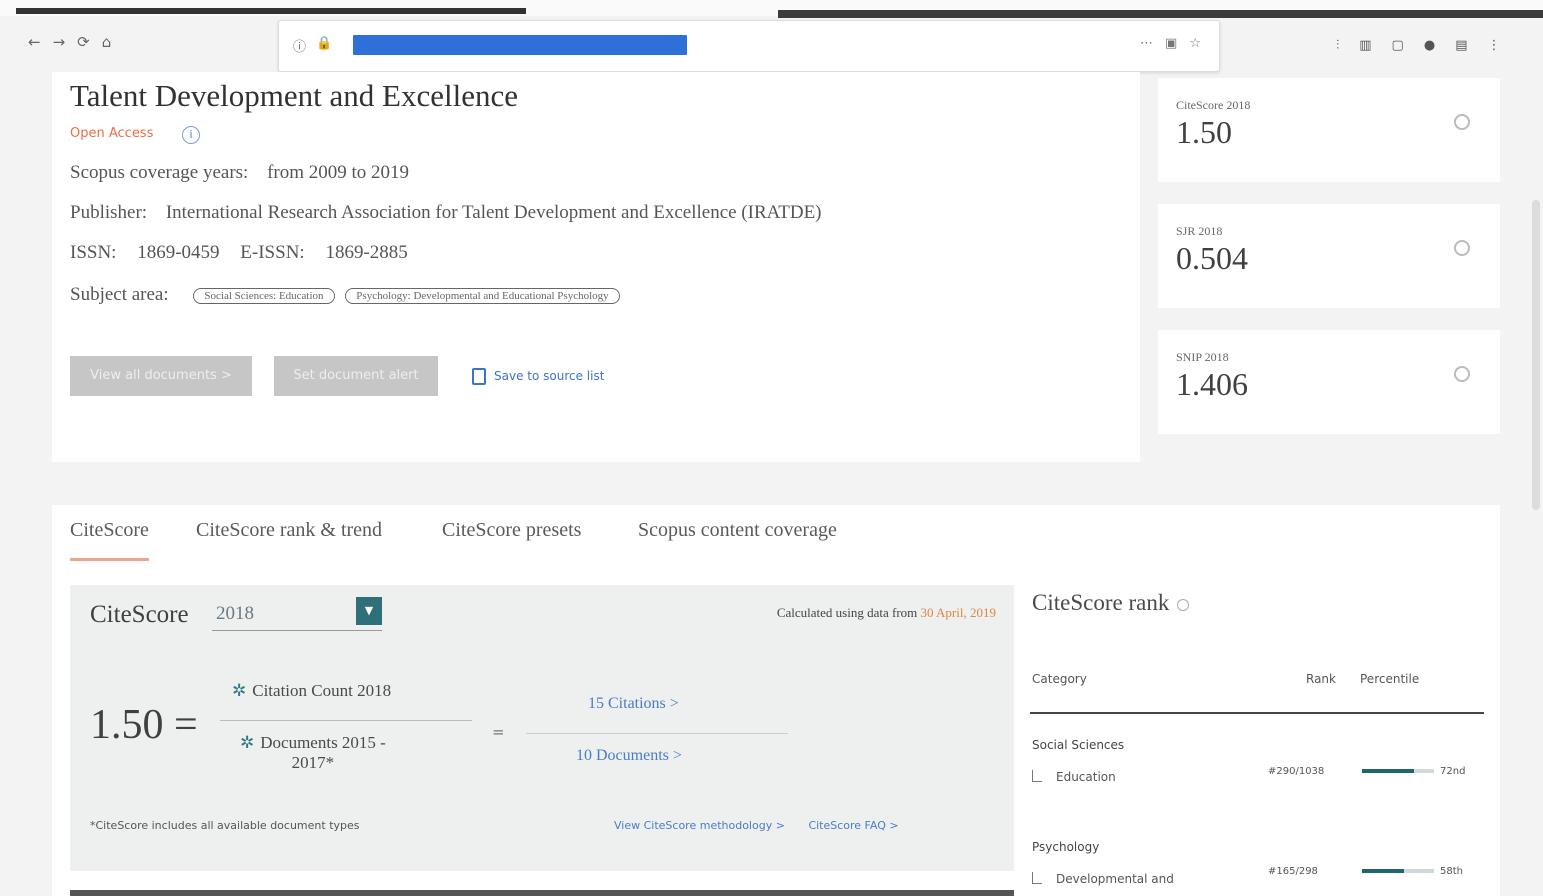  What do you see at coordinates (119, 294) in the screenshot?
I see `subject-label: Subject area:` at bounding box center [119, 294].